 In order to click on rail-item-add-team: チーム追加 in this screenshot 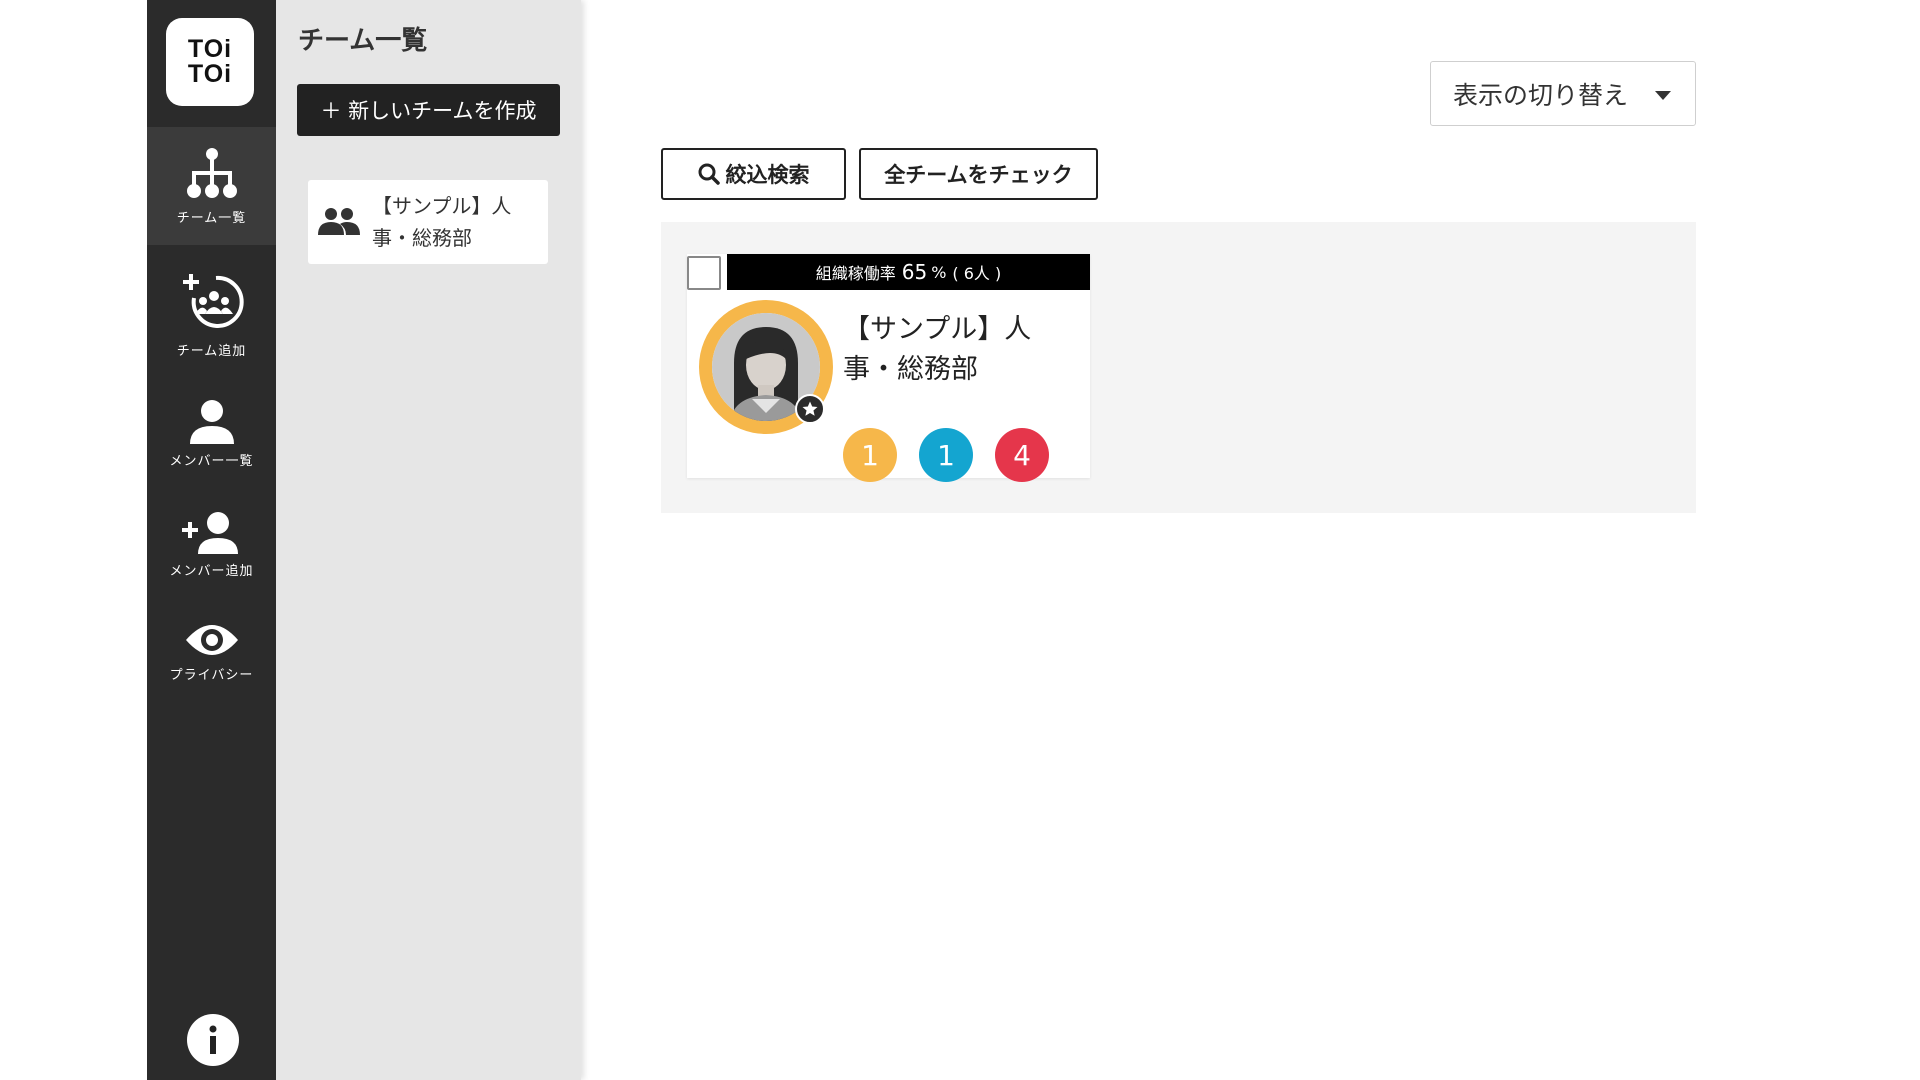, I will do `click(211, 320)`.